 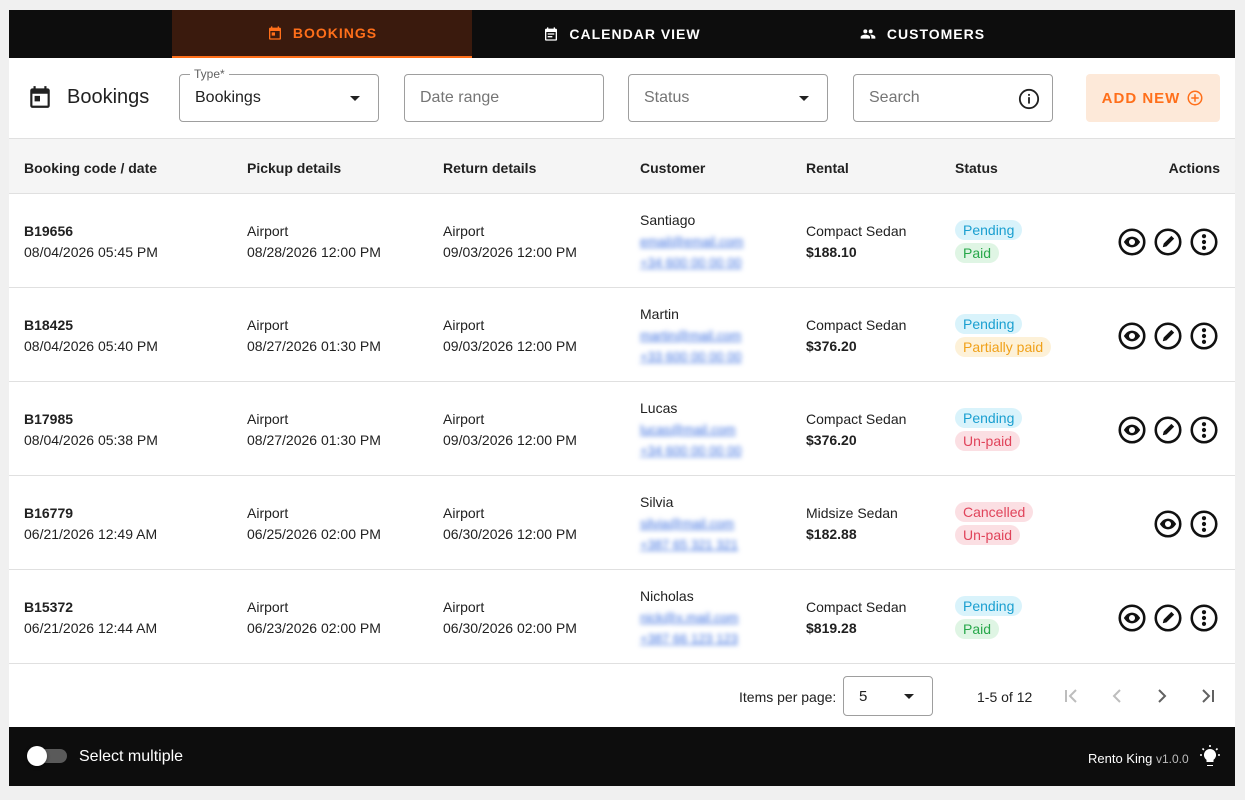 I want to click on next-page-icon, so click(x=1162, y=696).